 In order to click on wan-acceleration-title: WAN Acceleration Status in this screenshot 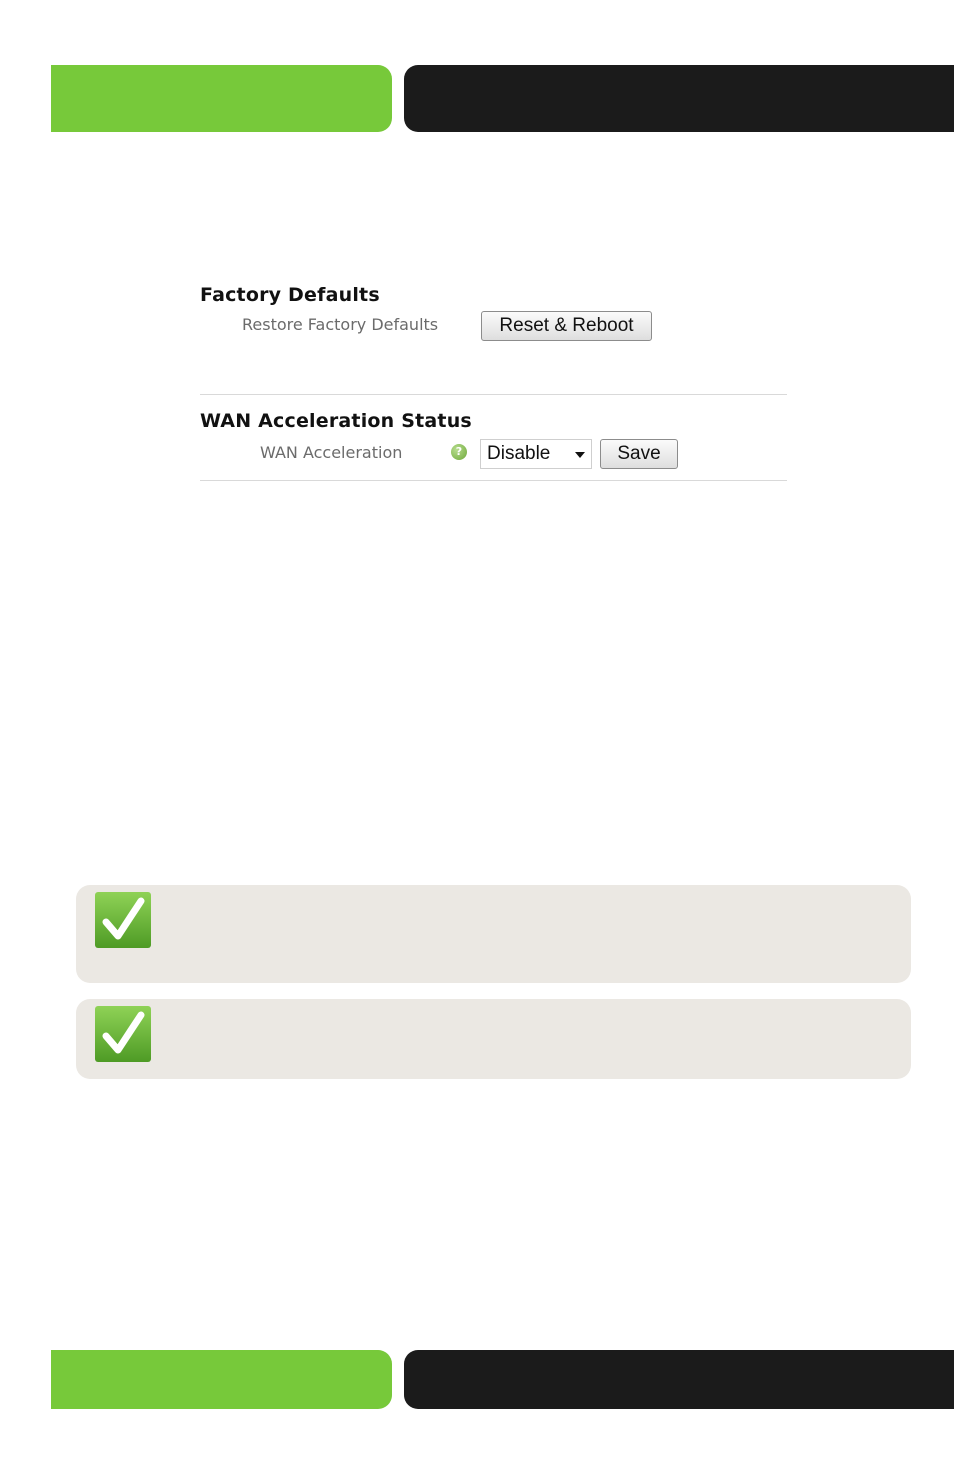, I will do `click(336, 421)`.